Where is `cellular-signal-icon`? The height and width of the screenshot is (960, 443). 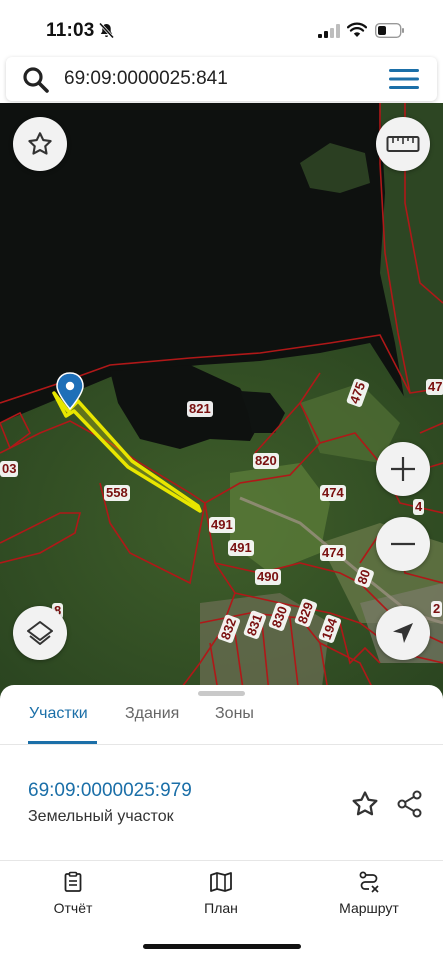
cellular-signal-icon is located at coordinates (329, 31).